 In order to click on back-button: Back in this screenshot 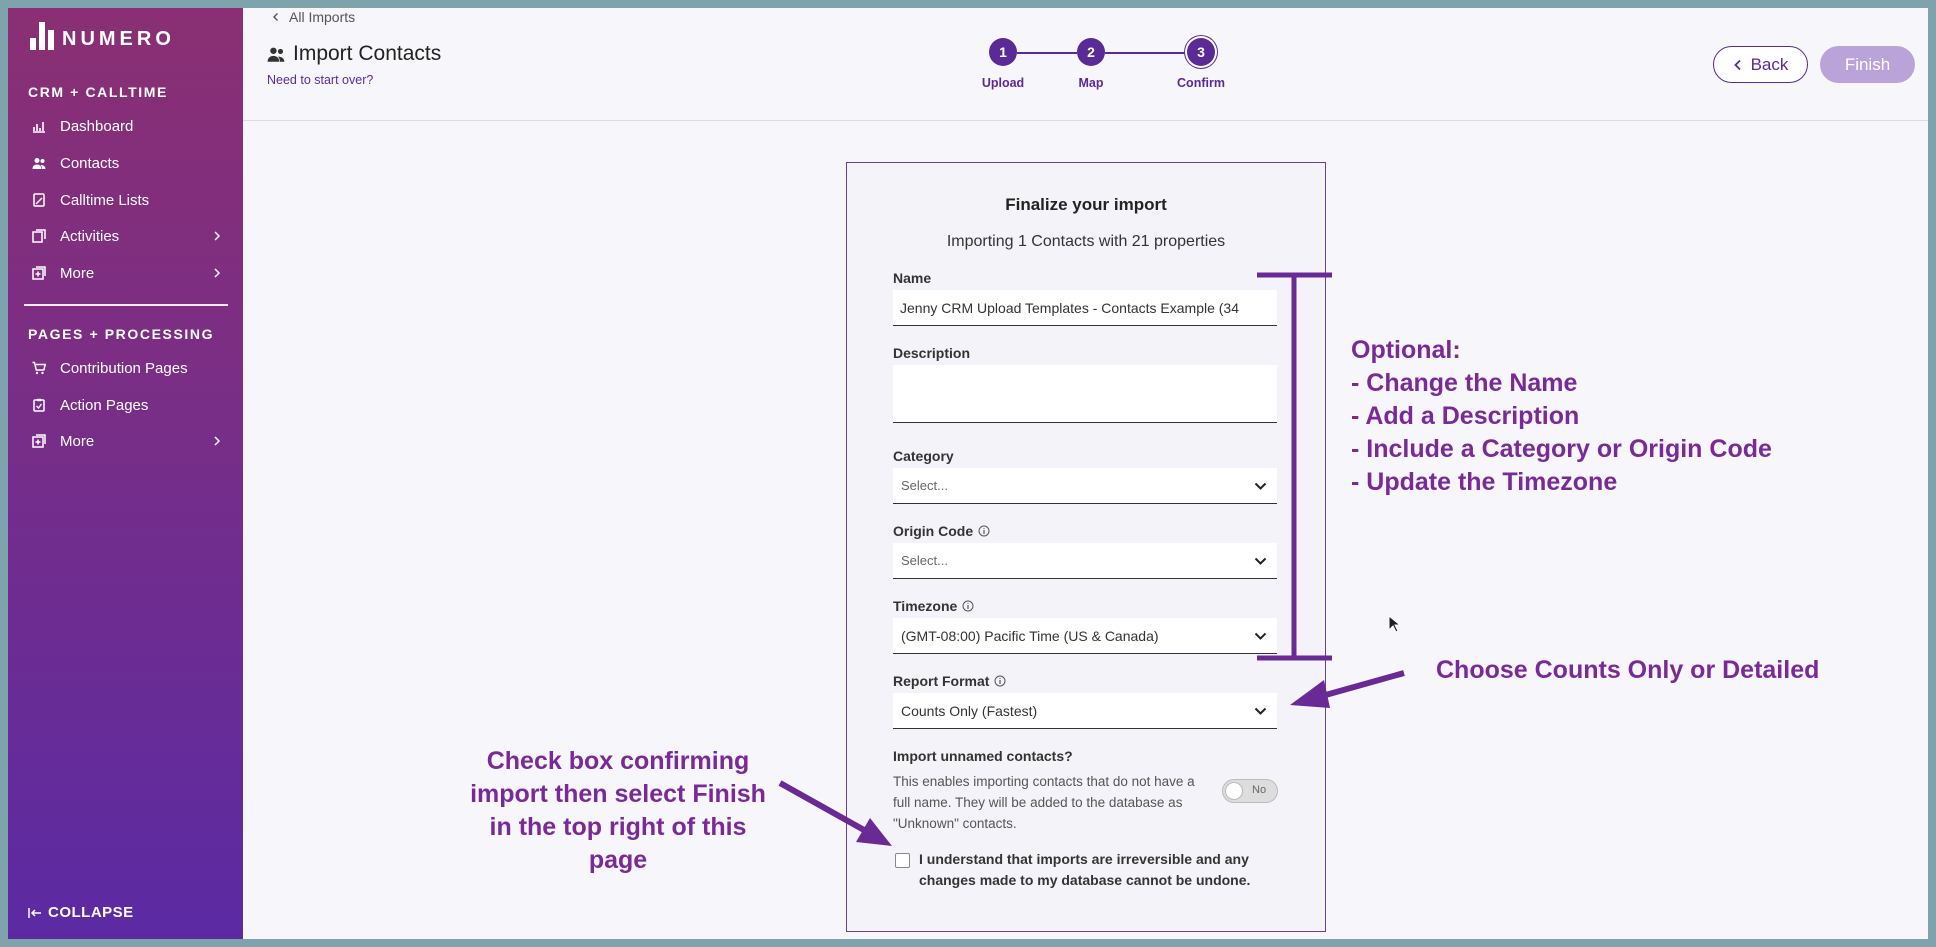, I will do `click(1760, 64)`.